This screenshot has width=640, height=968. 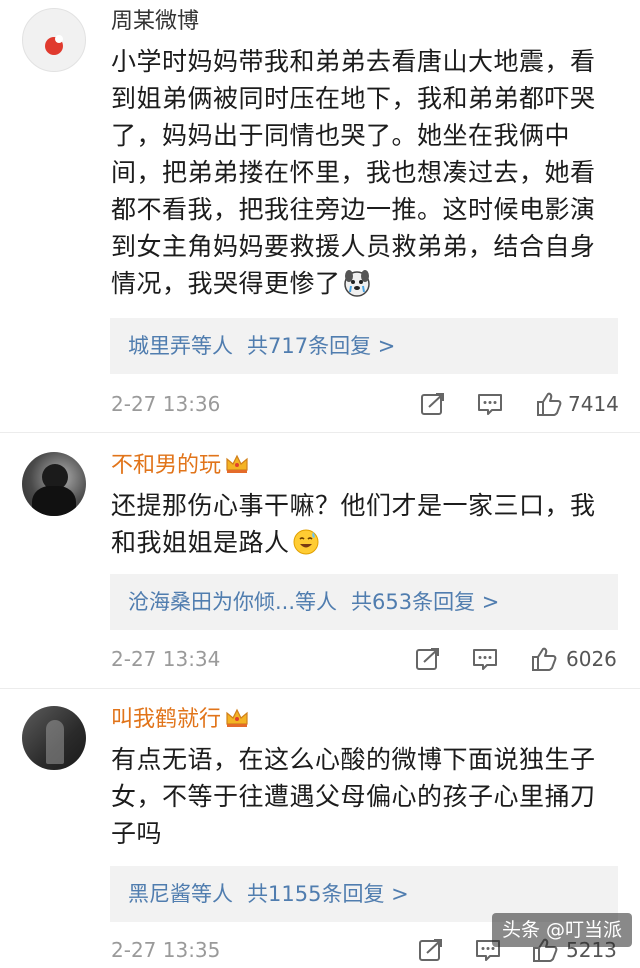 I want to click on watermark: 头条 @叮当派, so click(x=561, y=930).